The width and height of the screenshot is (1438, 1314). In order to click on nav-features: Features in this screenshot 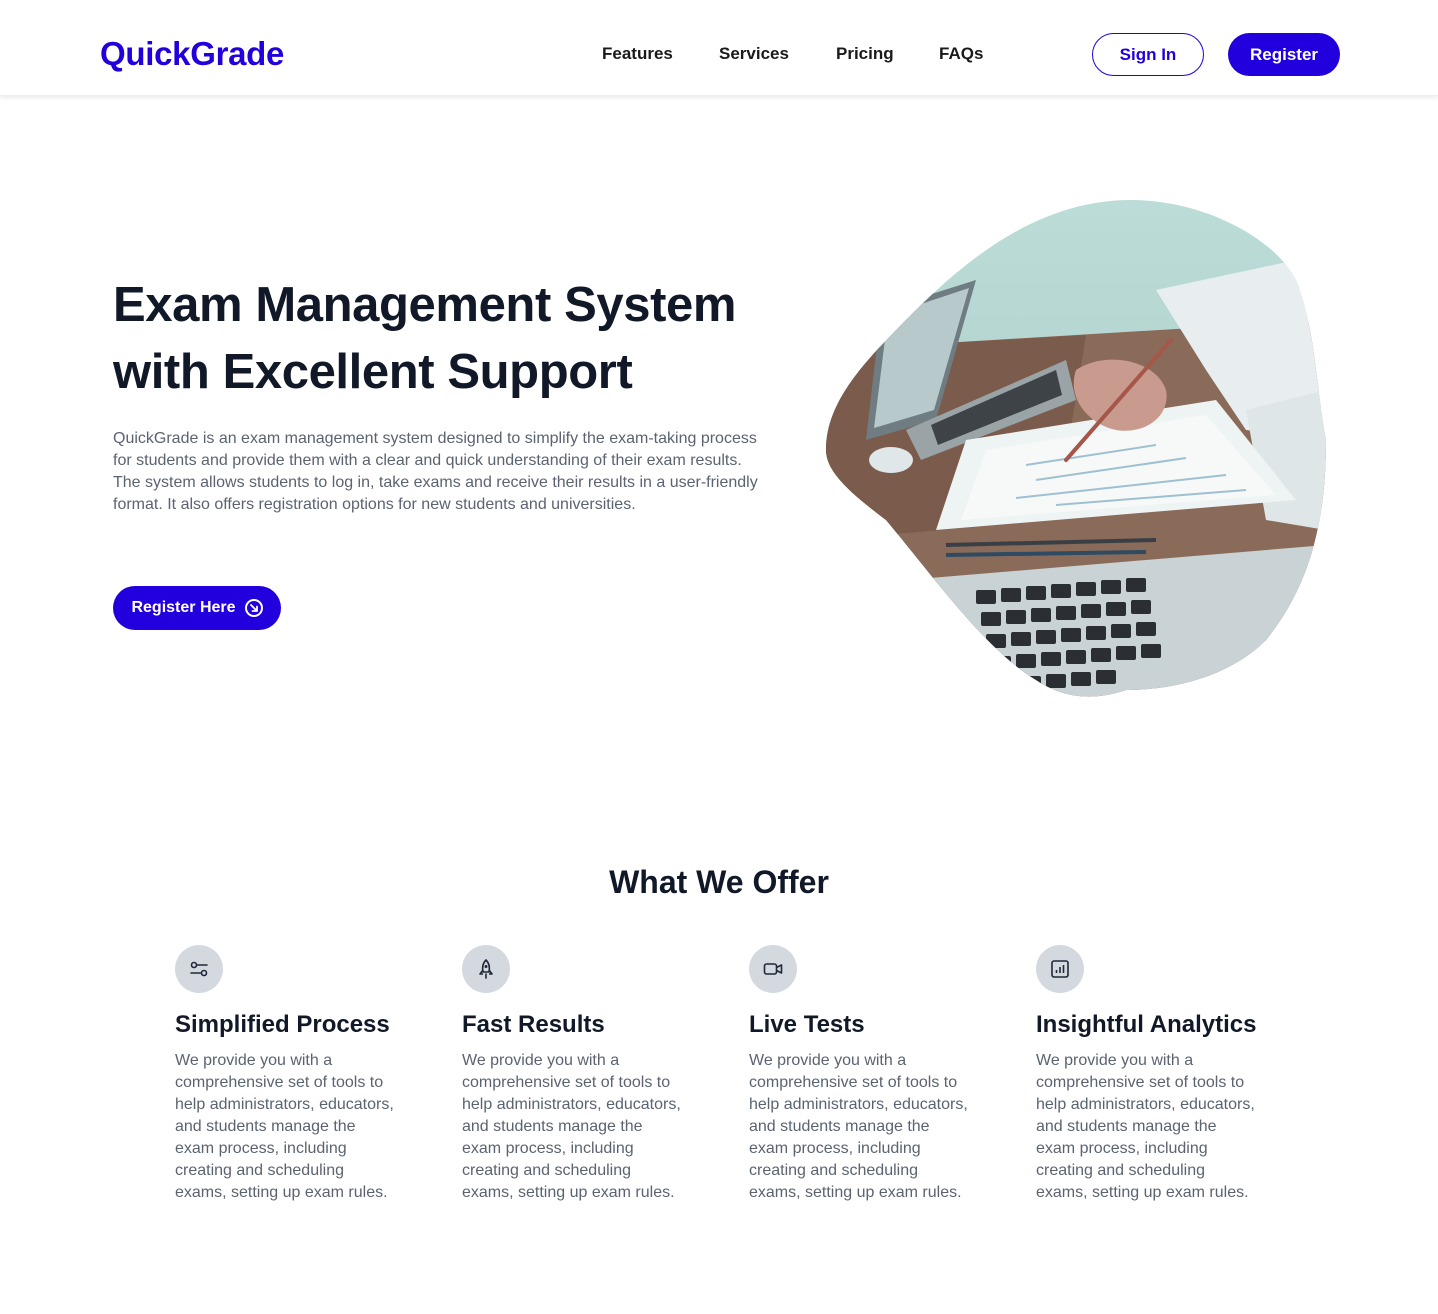, I will do `click(637, 54)`.